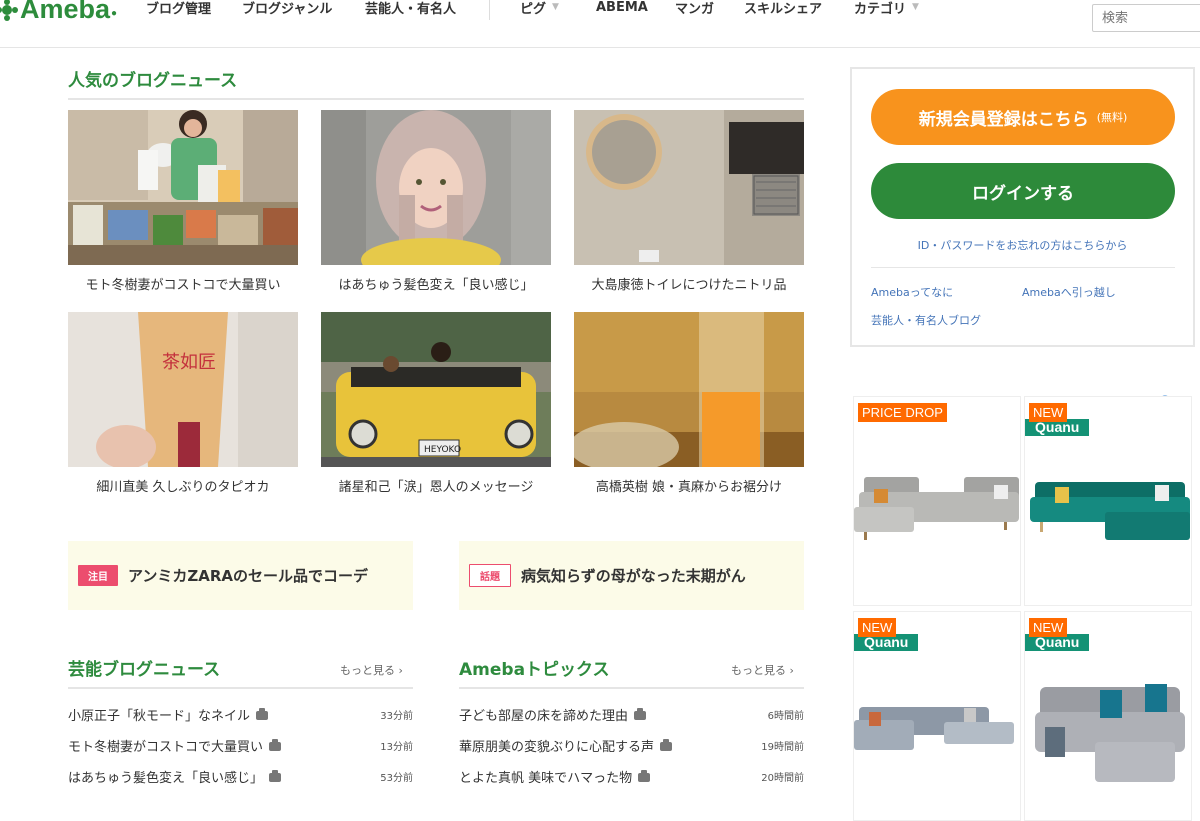  I want to click on timestamp: 19時間前, so click(782, 747).